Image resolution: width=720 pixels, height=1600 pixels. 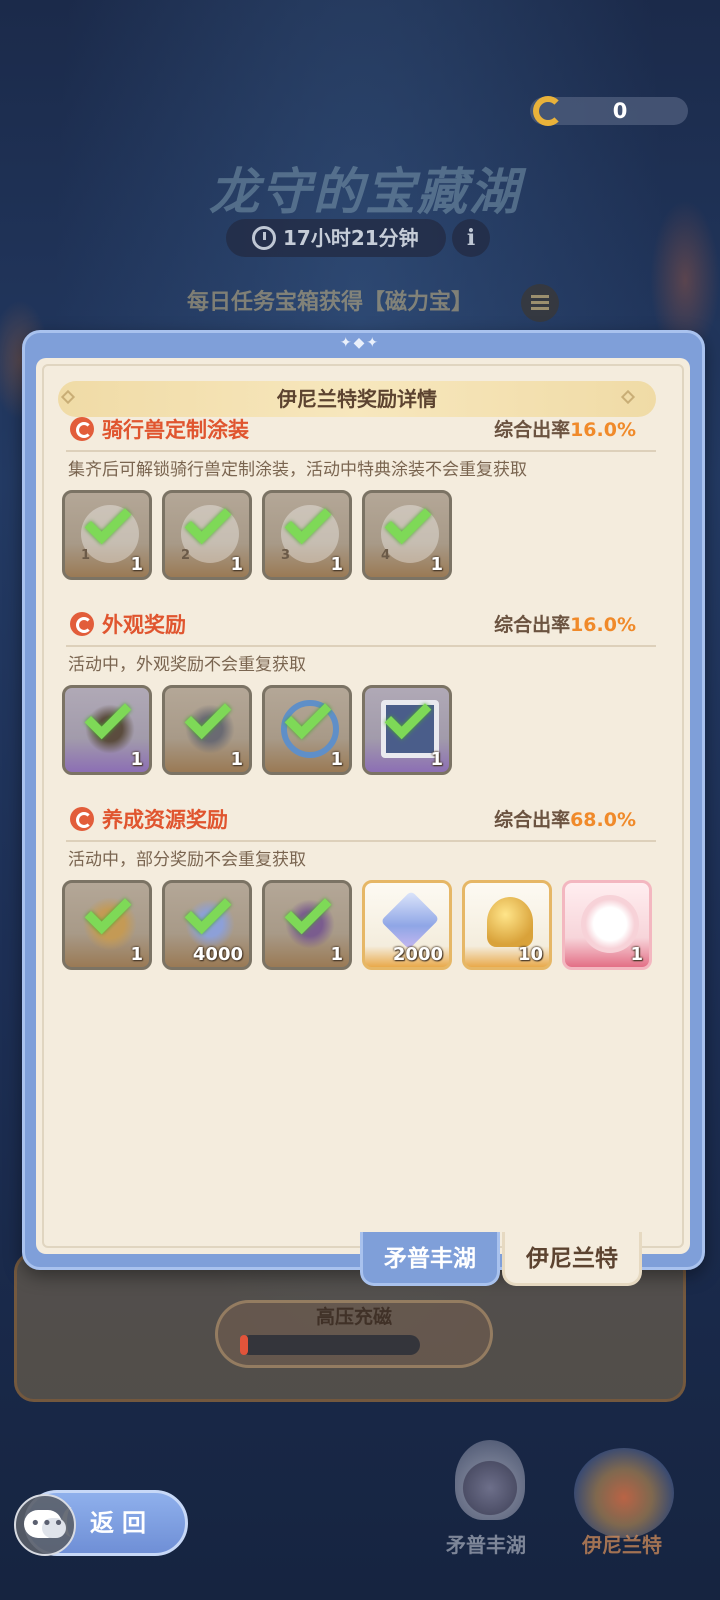 I want to click on countdown-timer: 17小时21分钟, so click(x=351, y=238).